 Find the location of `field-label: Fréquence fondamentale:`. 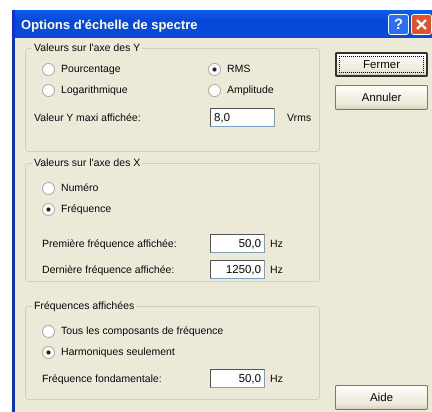

field-label: Fréquence fondamentale: is located at coordinates (102, 378).